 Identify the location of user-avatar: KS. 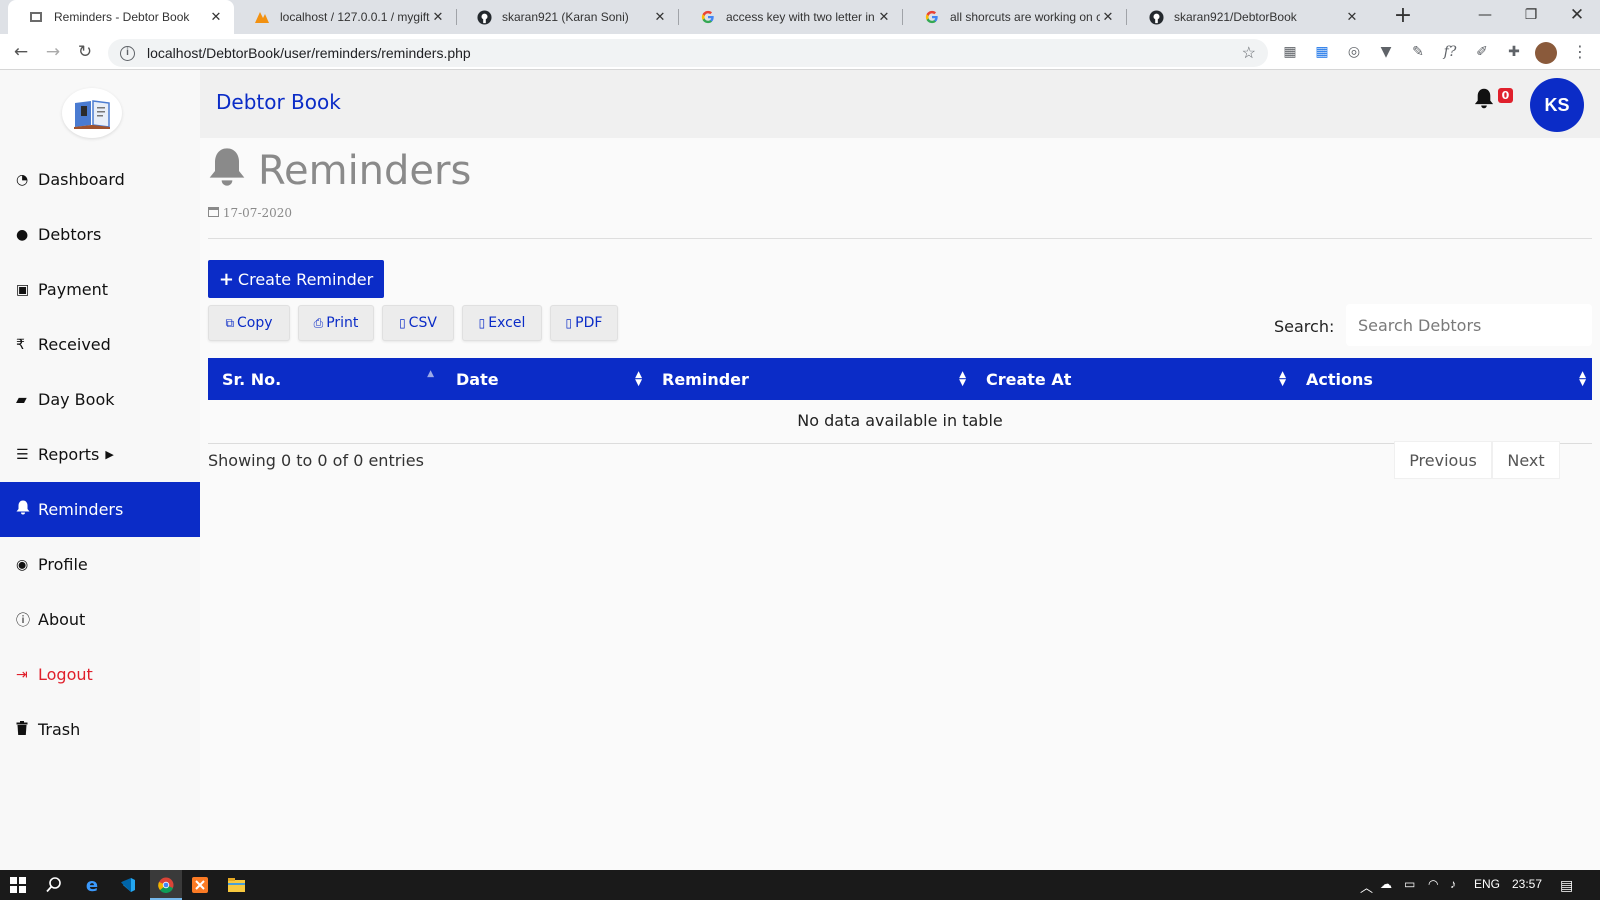
(1557, 105).